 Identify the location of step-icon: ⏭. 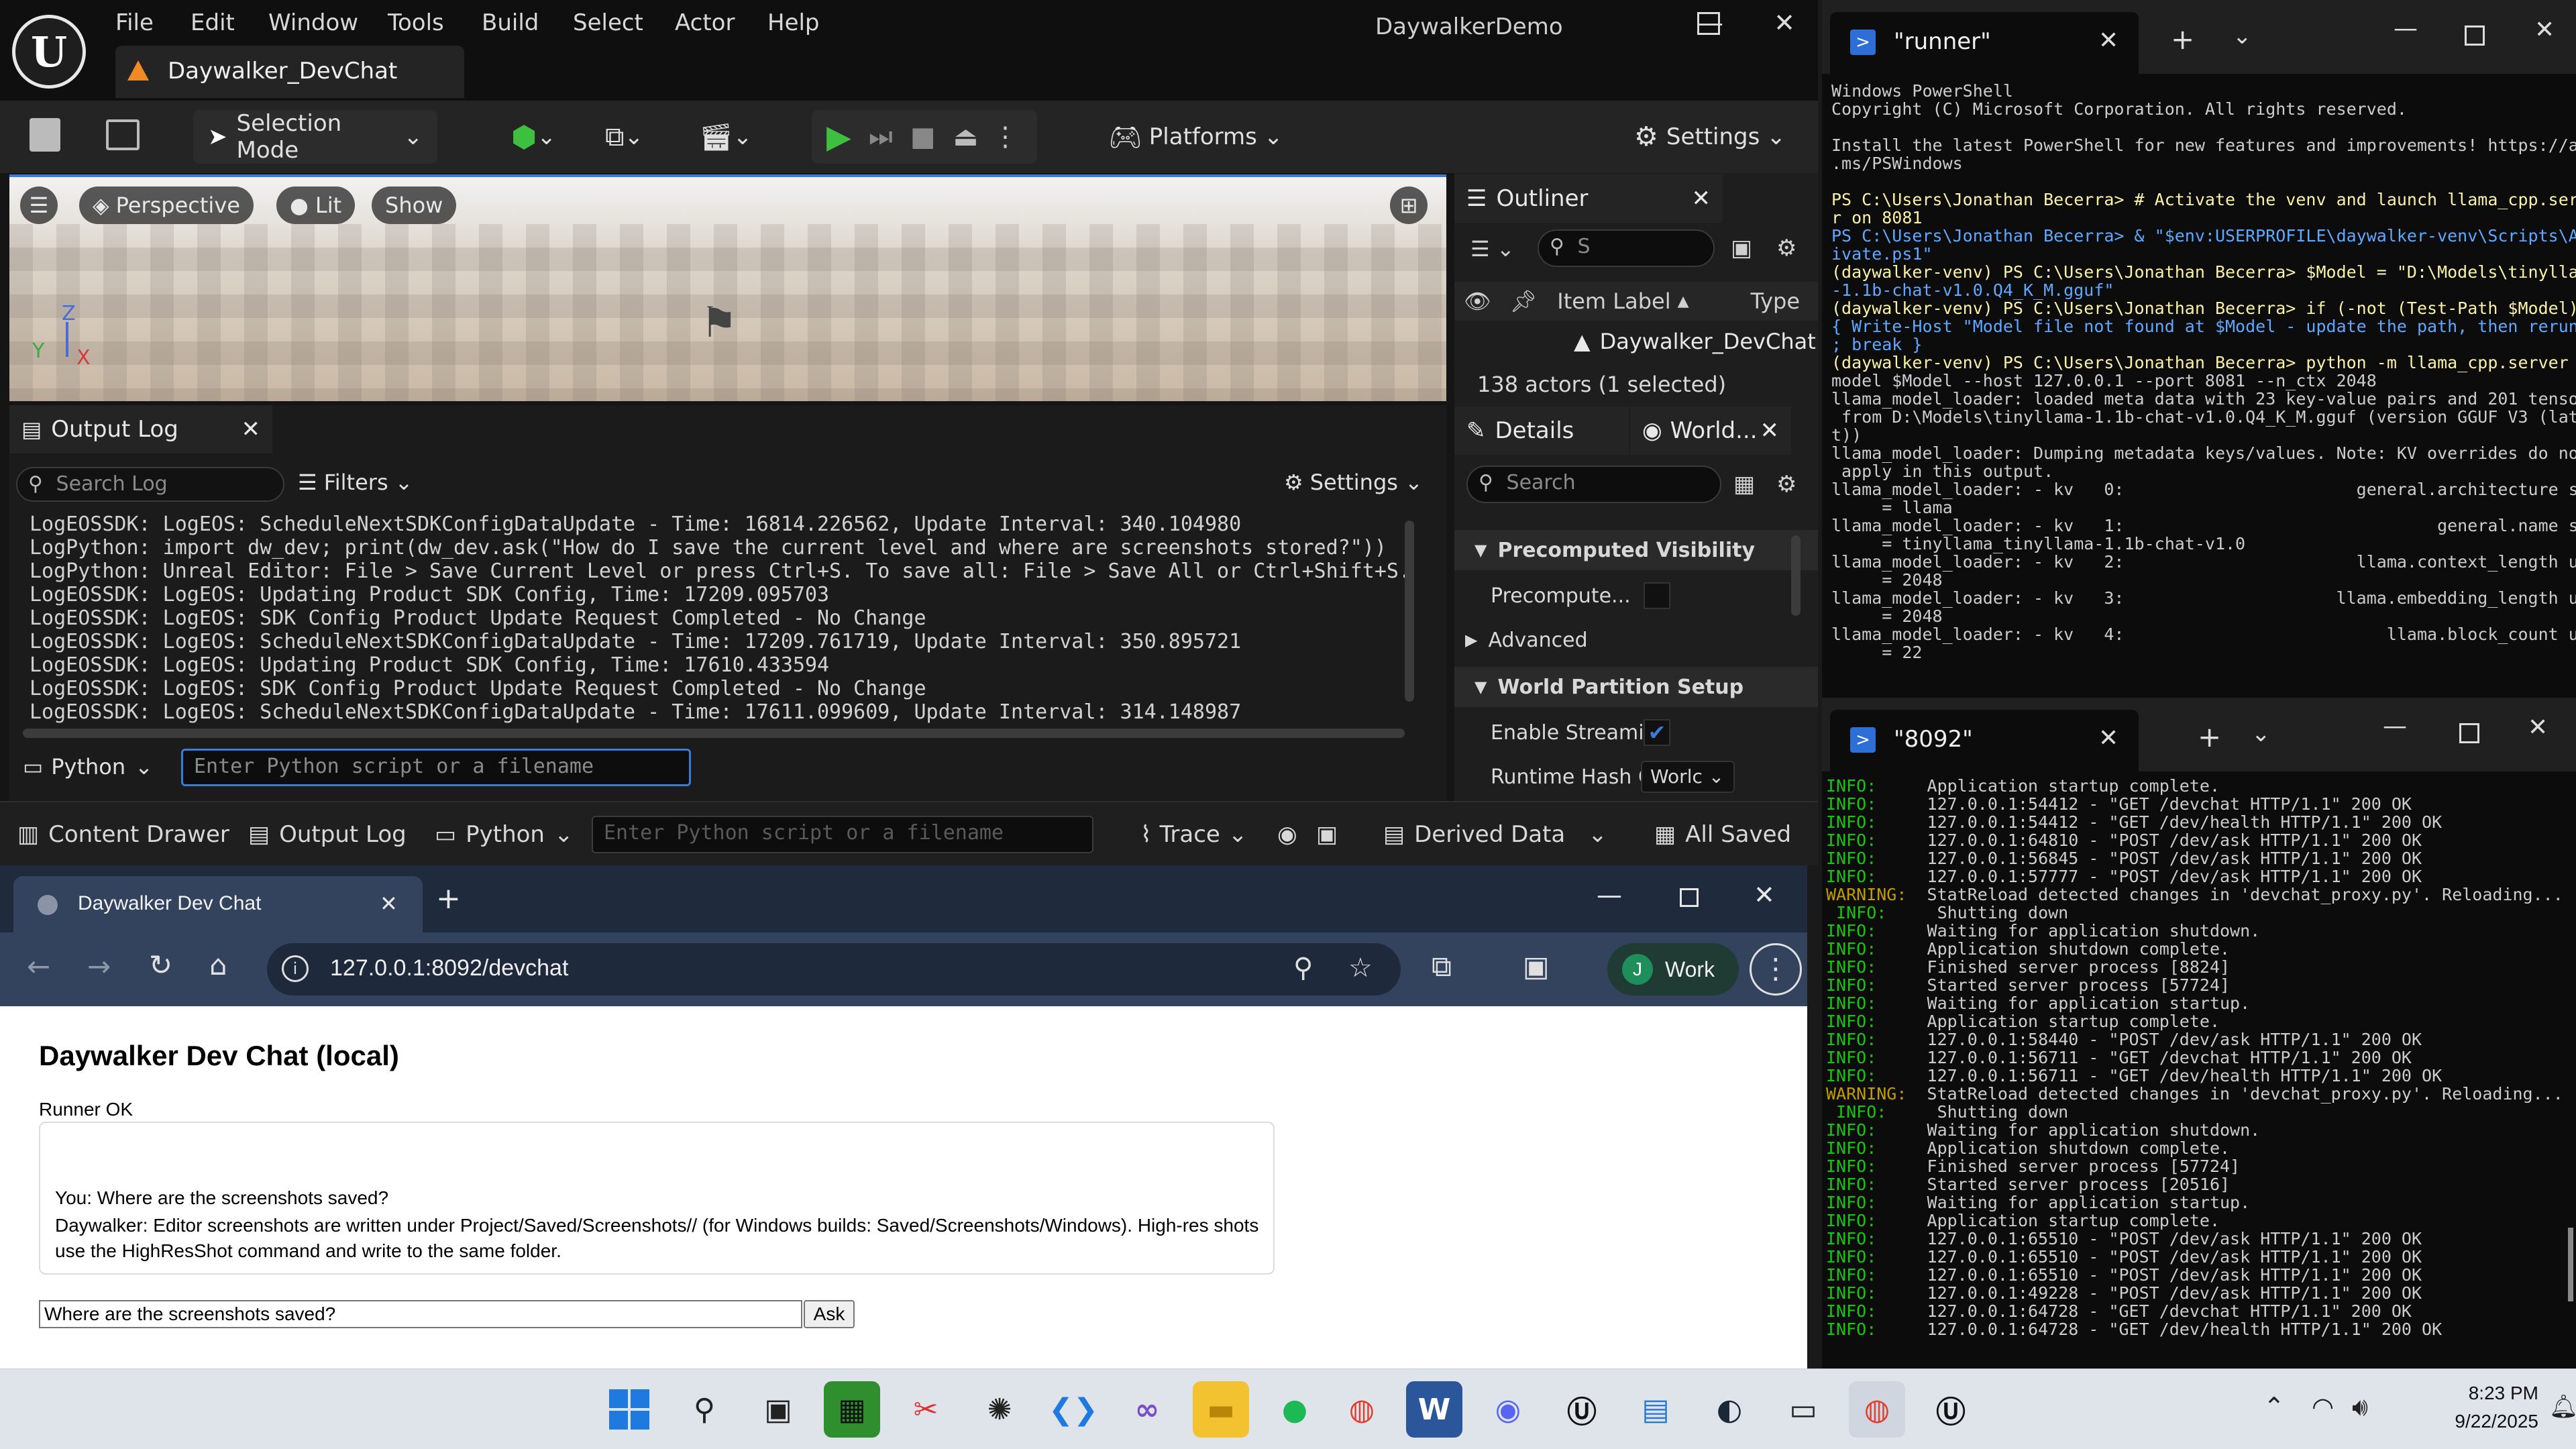
(881, 136).